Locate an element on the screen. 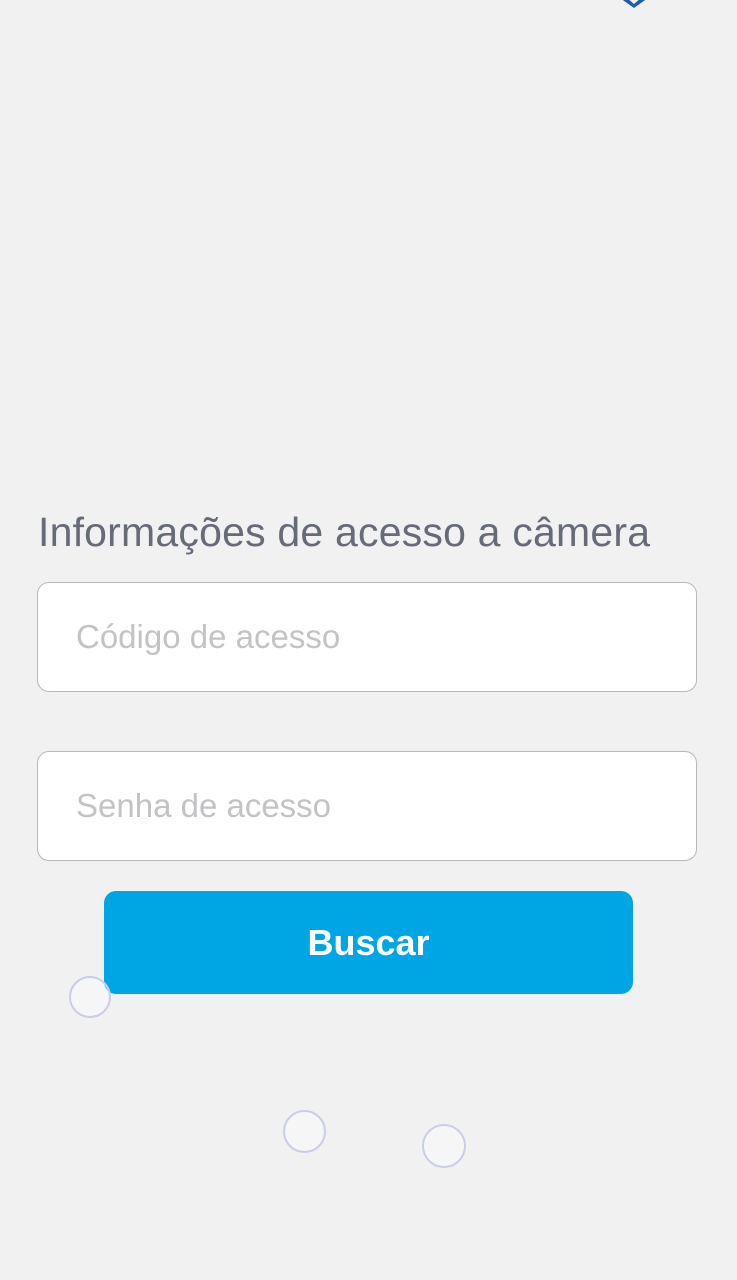 The width and height of the screenshot is (737, 1280). access-password-input is located at coordinates (367, 806).